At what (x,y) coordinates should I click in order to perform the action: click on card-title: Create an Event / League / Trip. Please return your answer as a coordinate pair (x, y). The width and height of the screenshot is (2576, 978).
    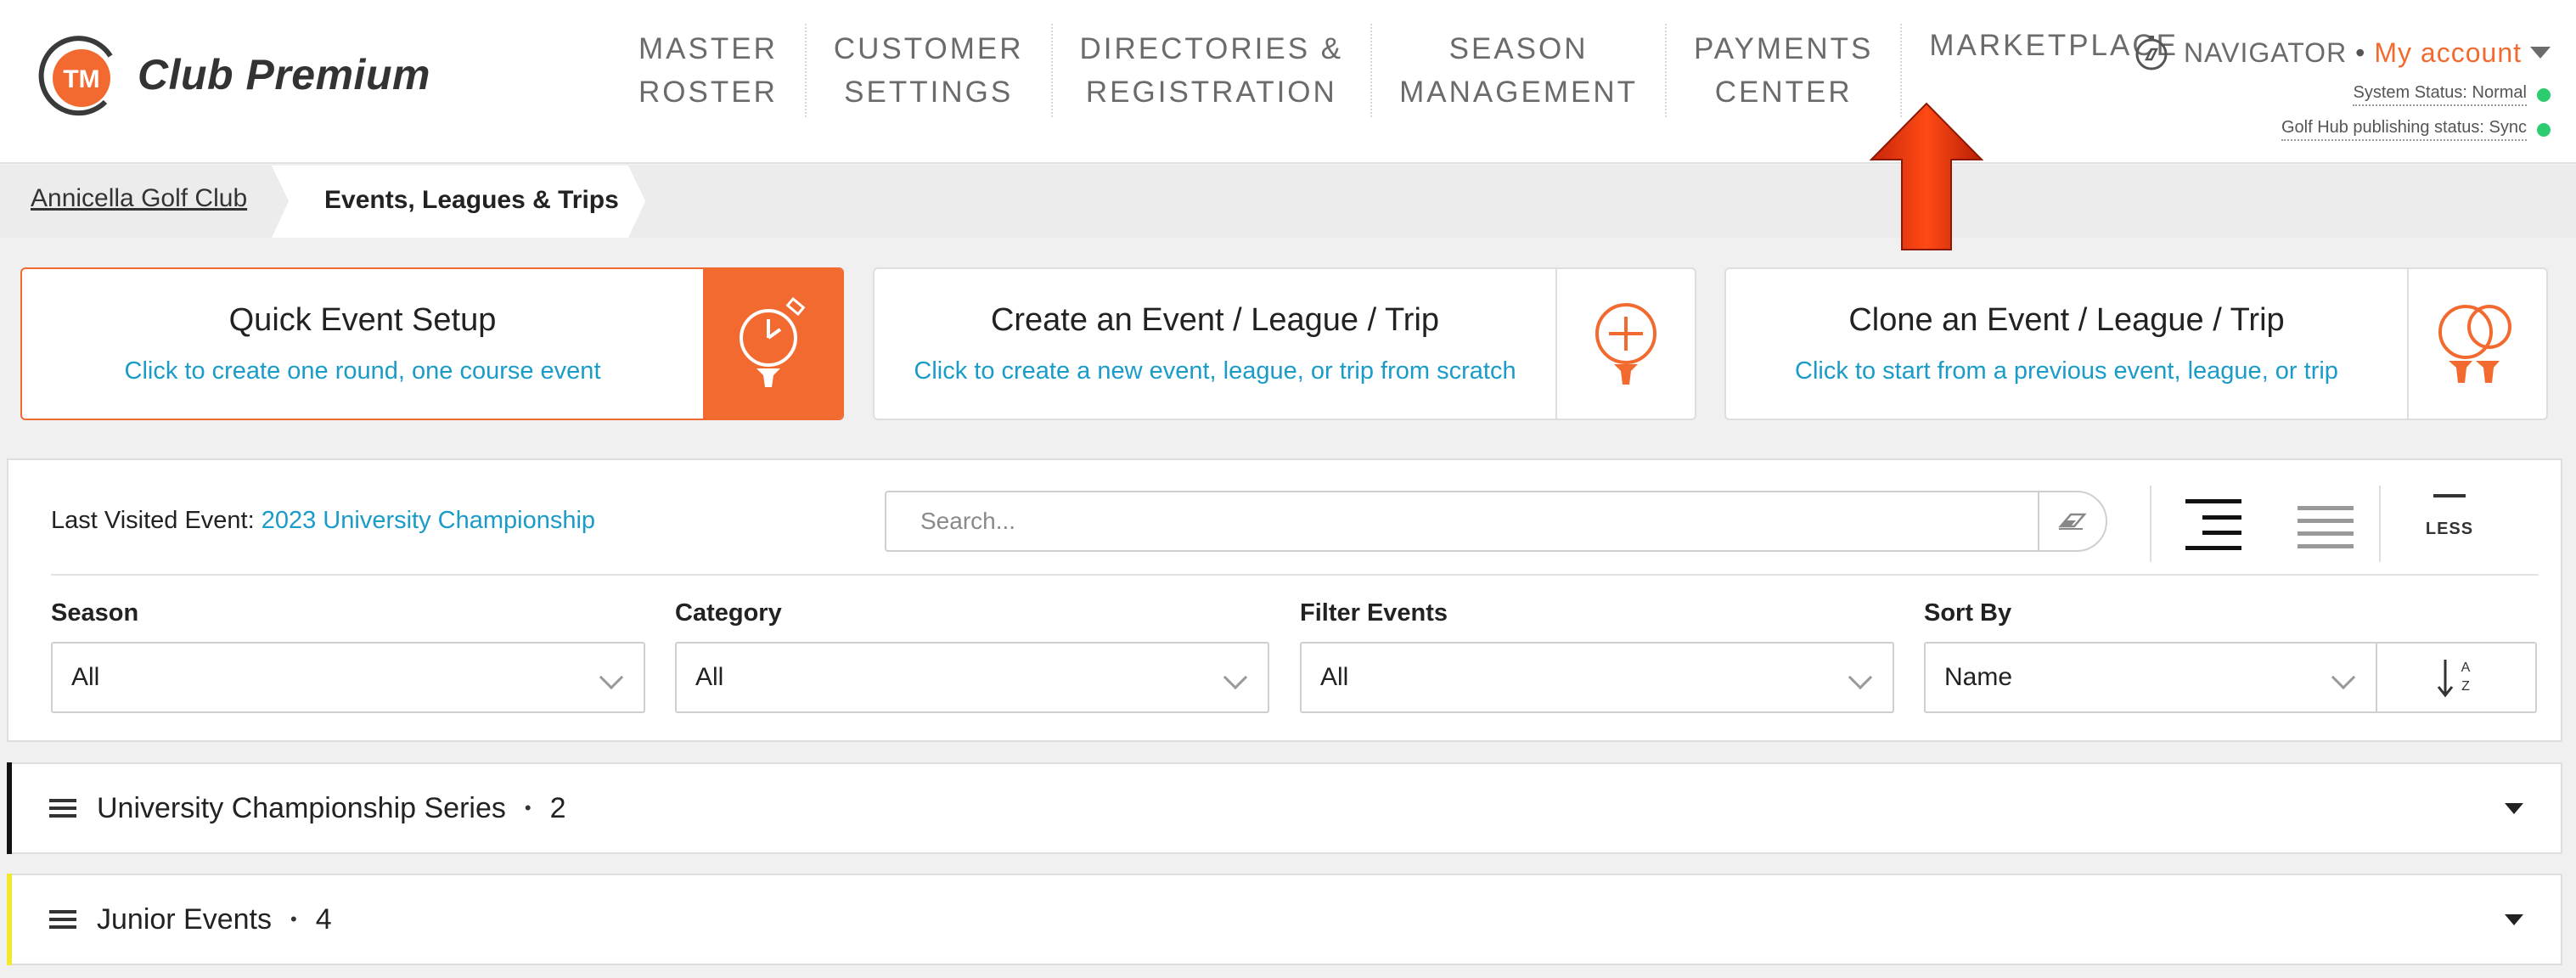
    Looking at the image, I should click on (1215, 320).